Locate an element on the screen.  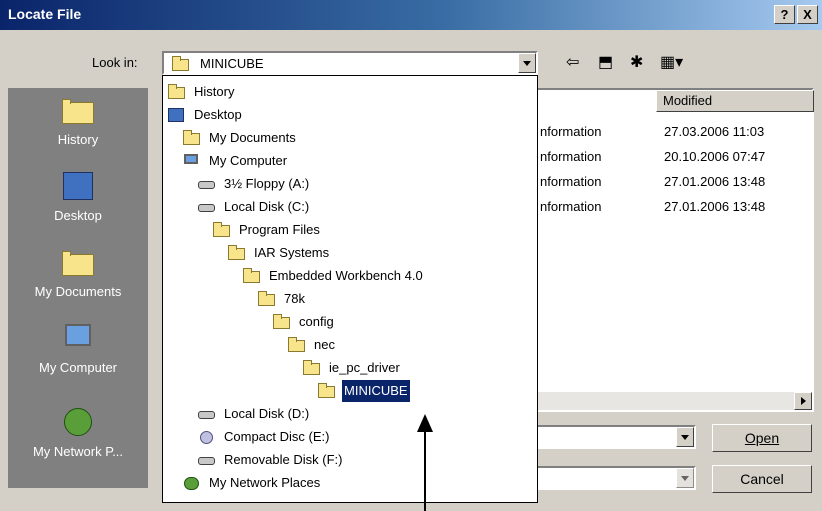
dropdown-item-label: config is located at coordinates (316, 321).